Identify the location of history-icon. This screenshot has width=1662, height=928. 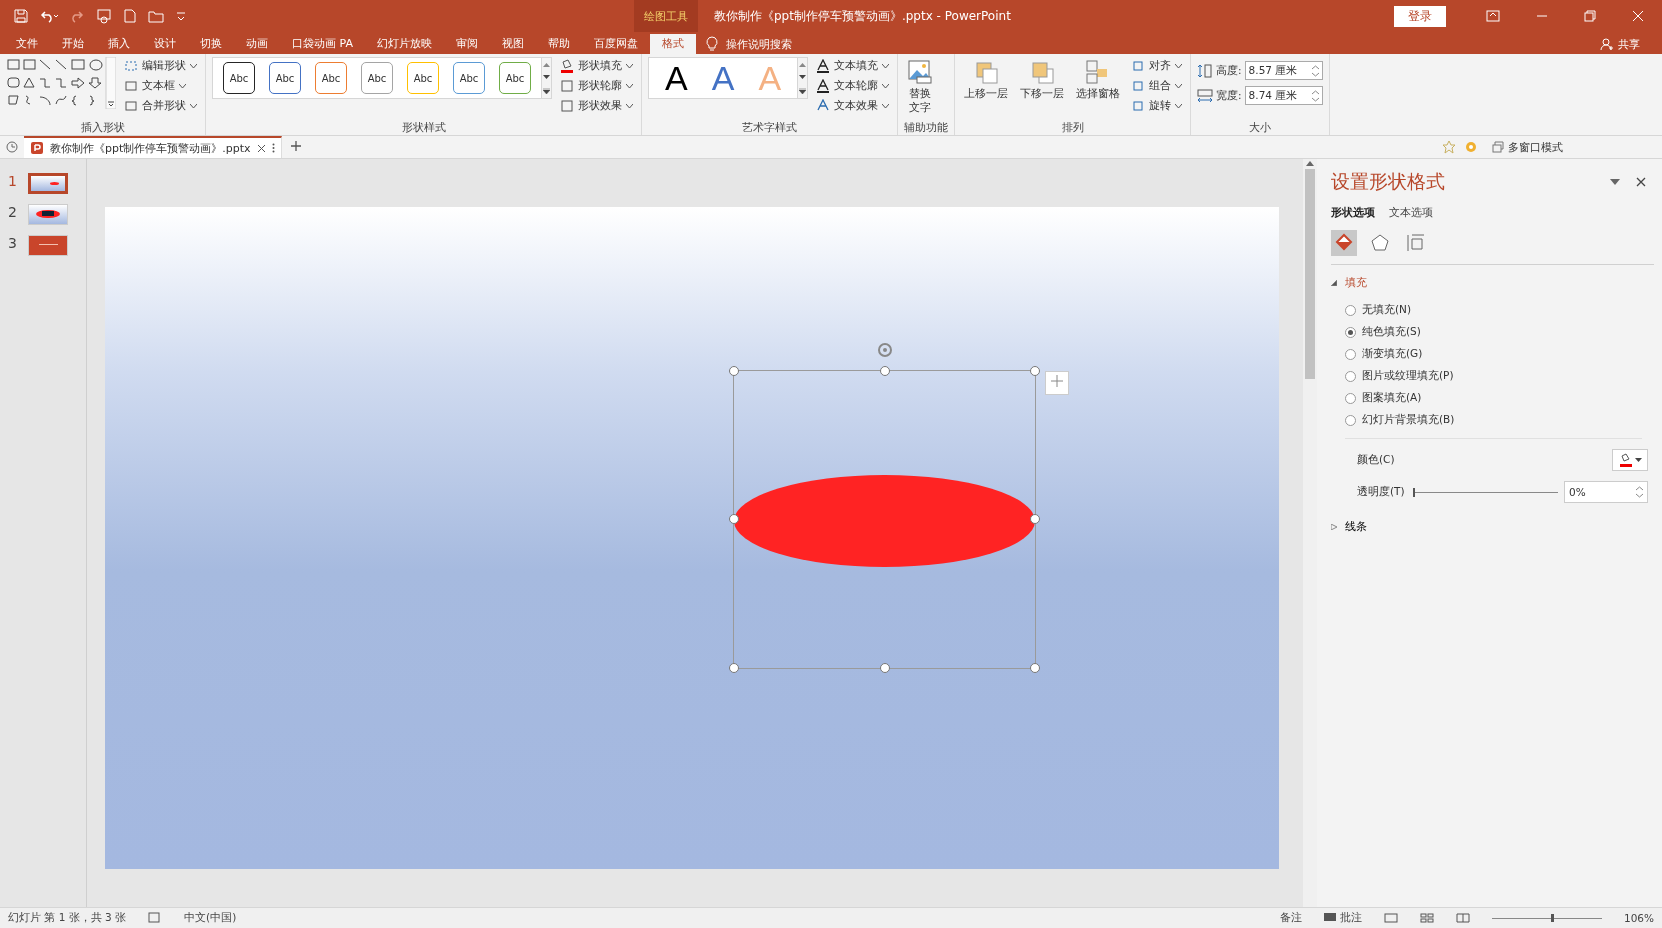
(12, 147).